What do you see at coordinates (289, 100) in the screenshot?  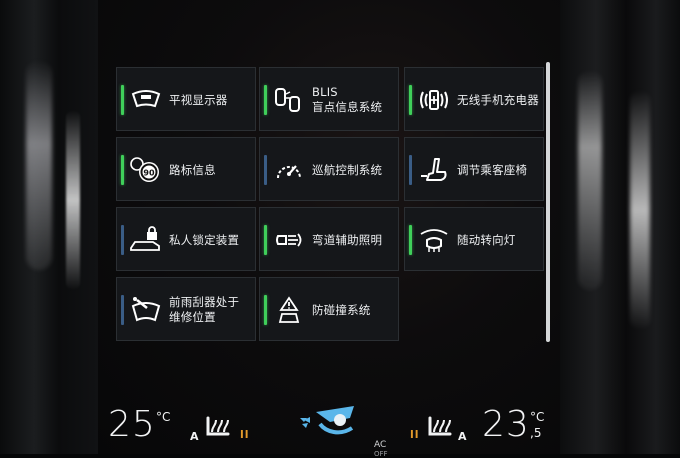 I see `blind-spot-icon` at bounding box center [289, 100].